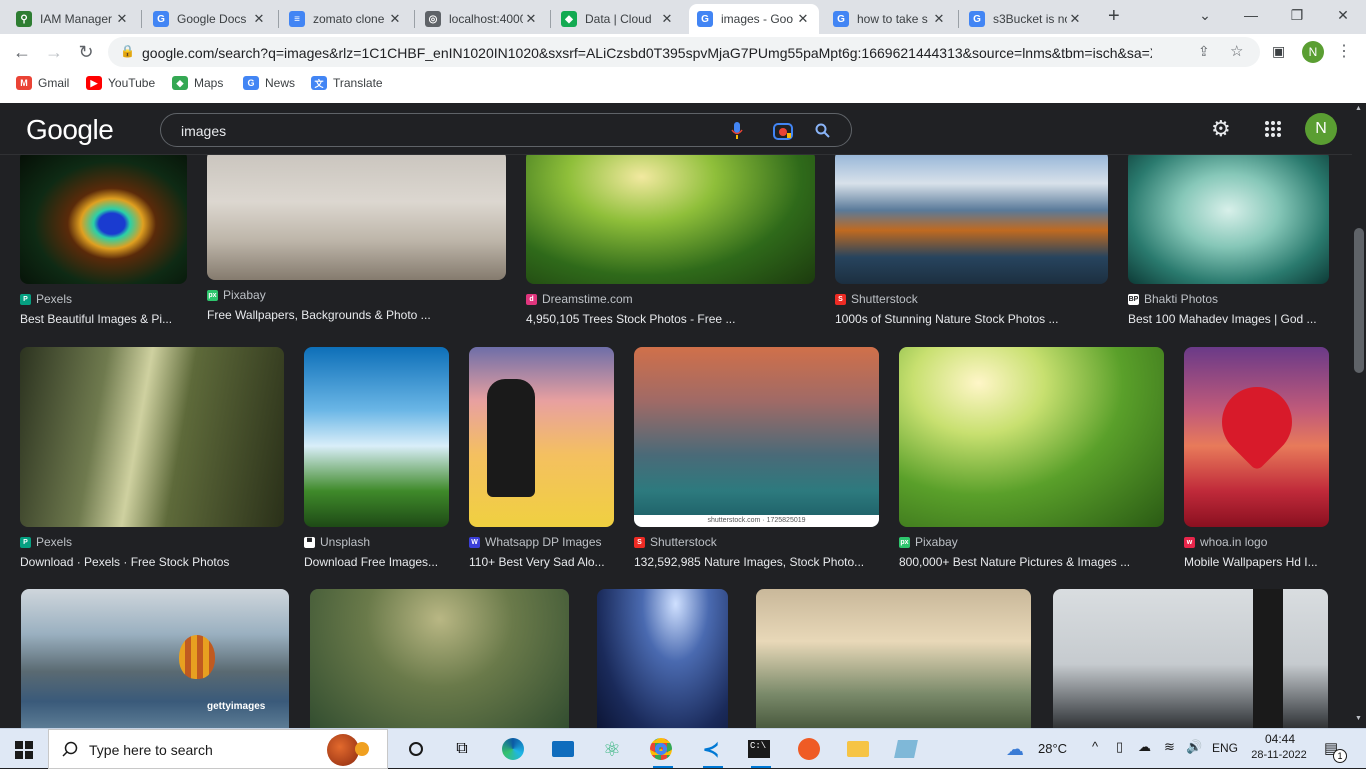  What do you see at coordinates (1343, 15) in the screenshot?
I see `close-window-icon: ✕` at bounding box center [1343, 15].